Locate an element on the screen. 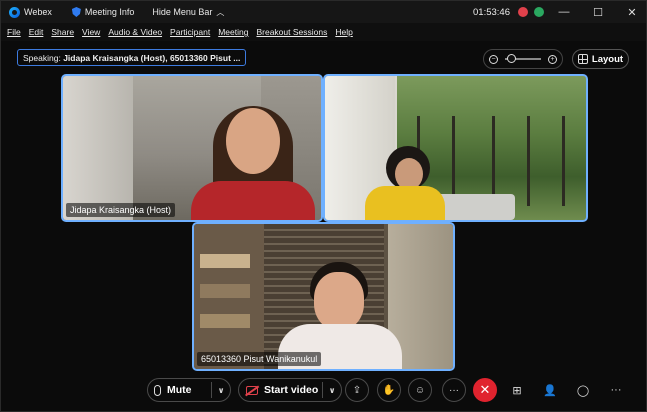 The image size is (647, 412). participants-button: 👤 is located at coordinates (550, 390).